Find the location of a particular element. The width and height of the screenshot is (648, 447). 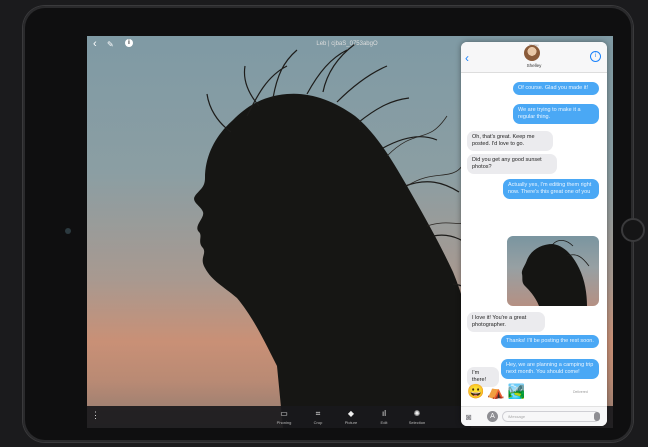

tool-picture: ◆ Picture is located at coordinates (351, 417).